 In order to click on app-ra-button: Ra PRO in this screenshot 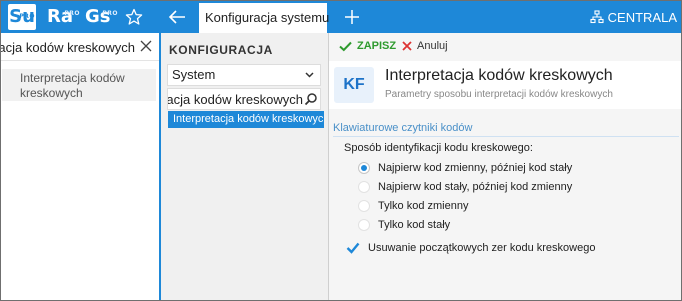, I will do `click(63, 17)`.